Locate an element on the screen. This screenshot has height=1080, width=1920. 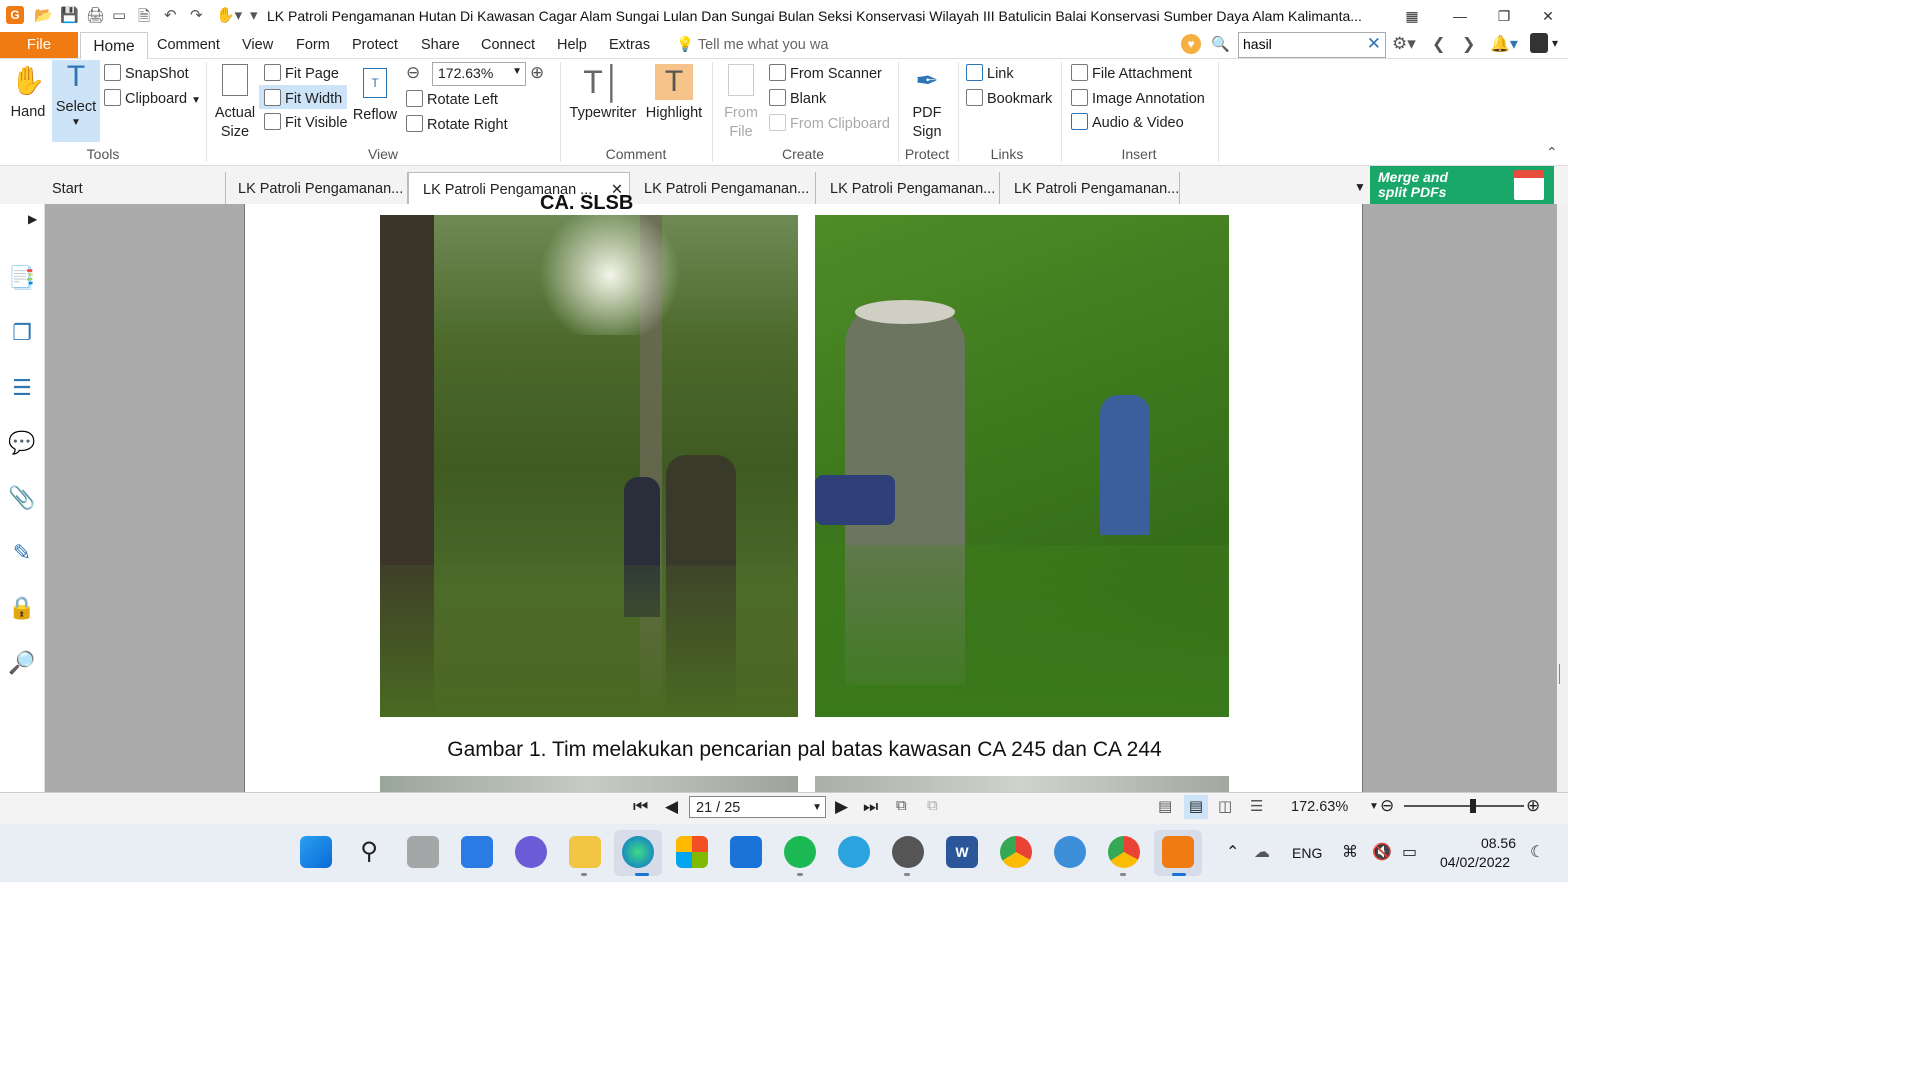
bookmark-button: Bookmark is located at coordinates (1009, 98).